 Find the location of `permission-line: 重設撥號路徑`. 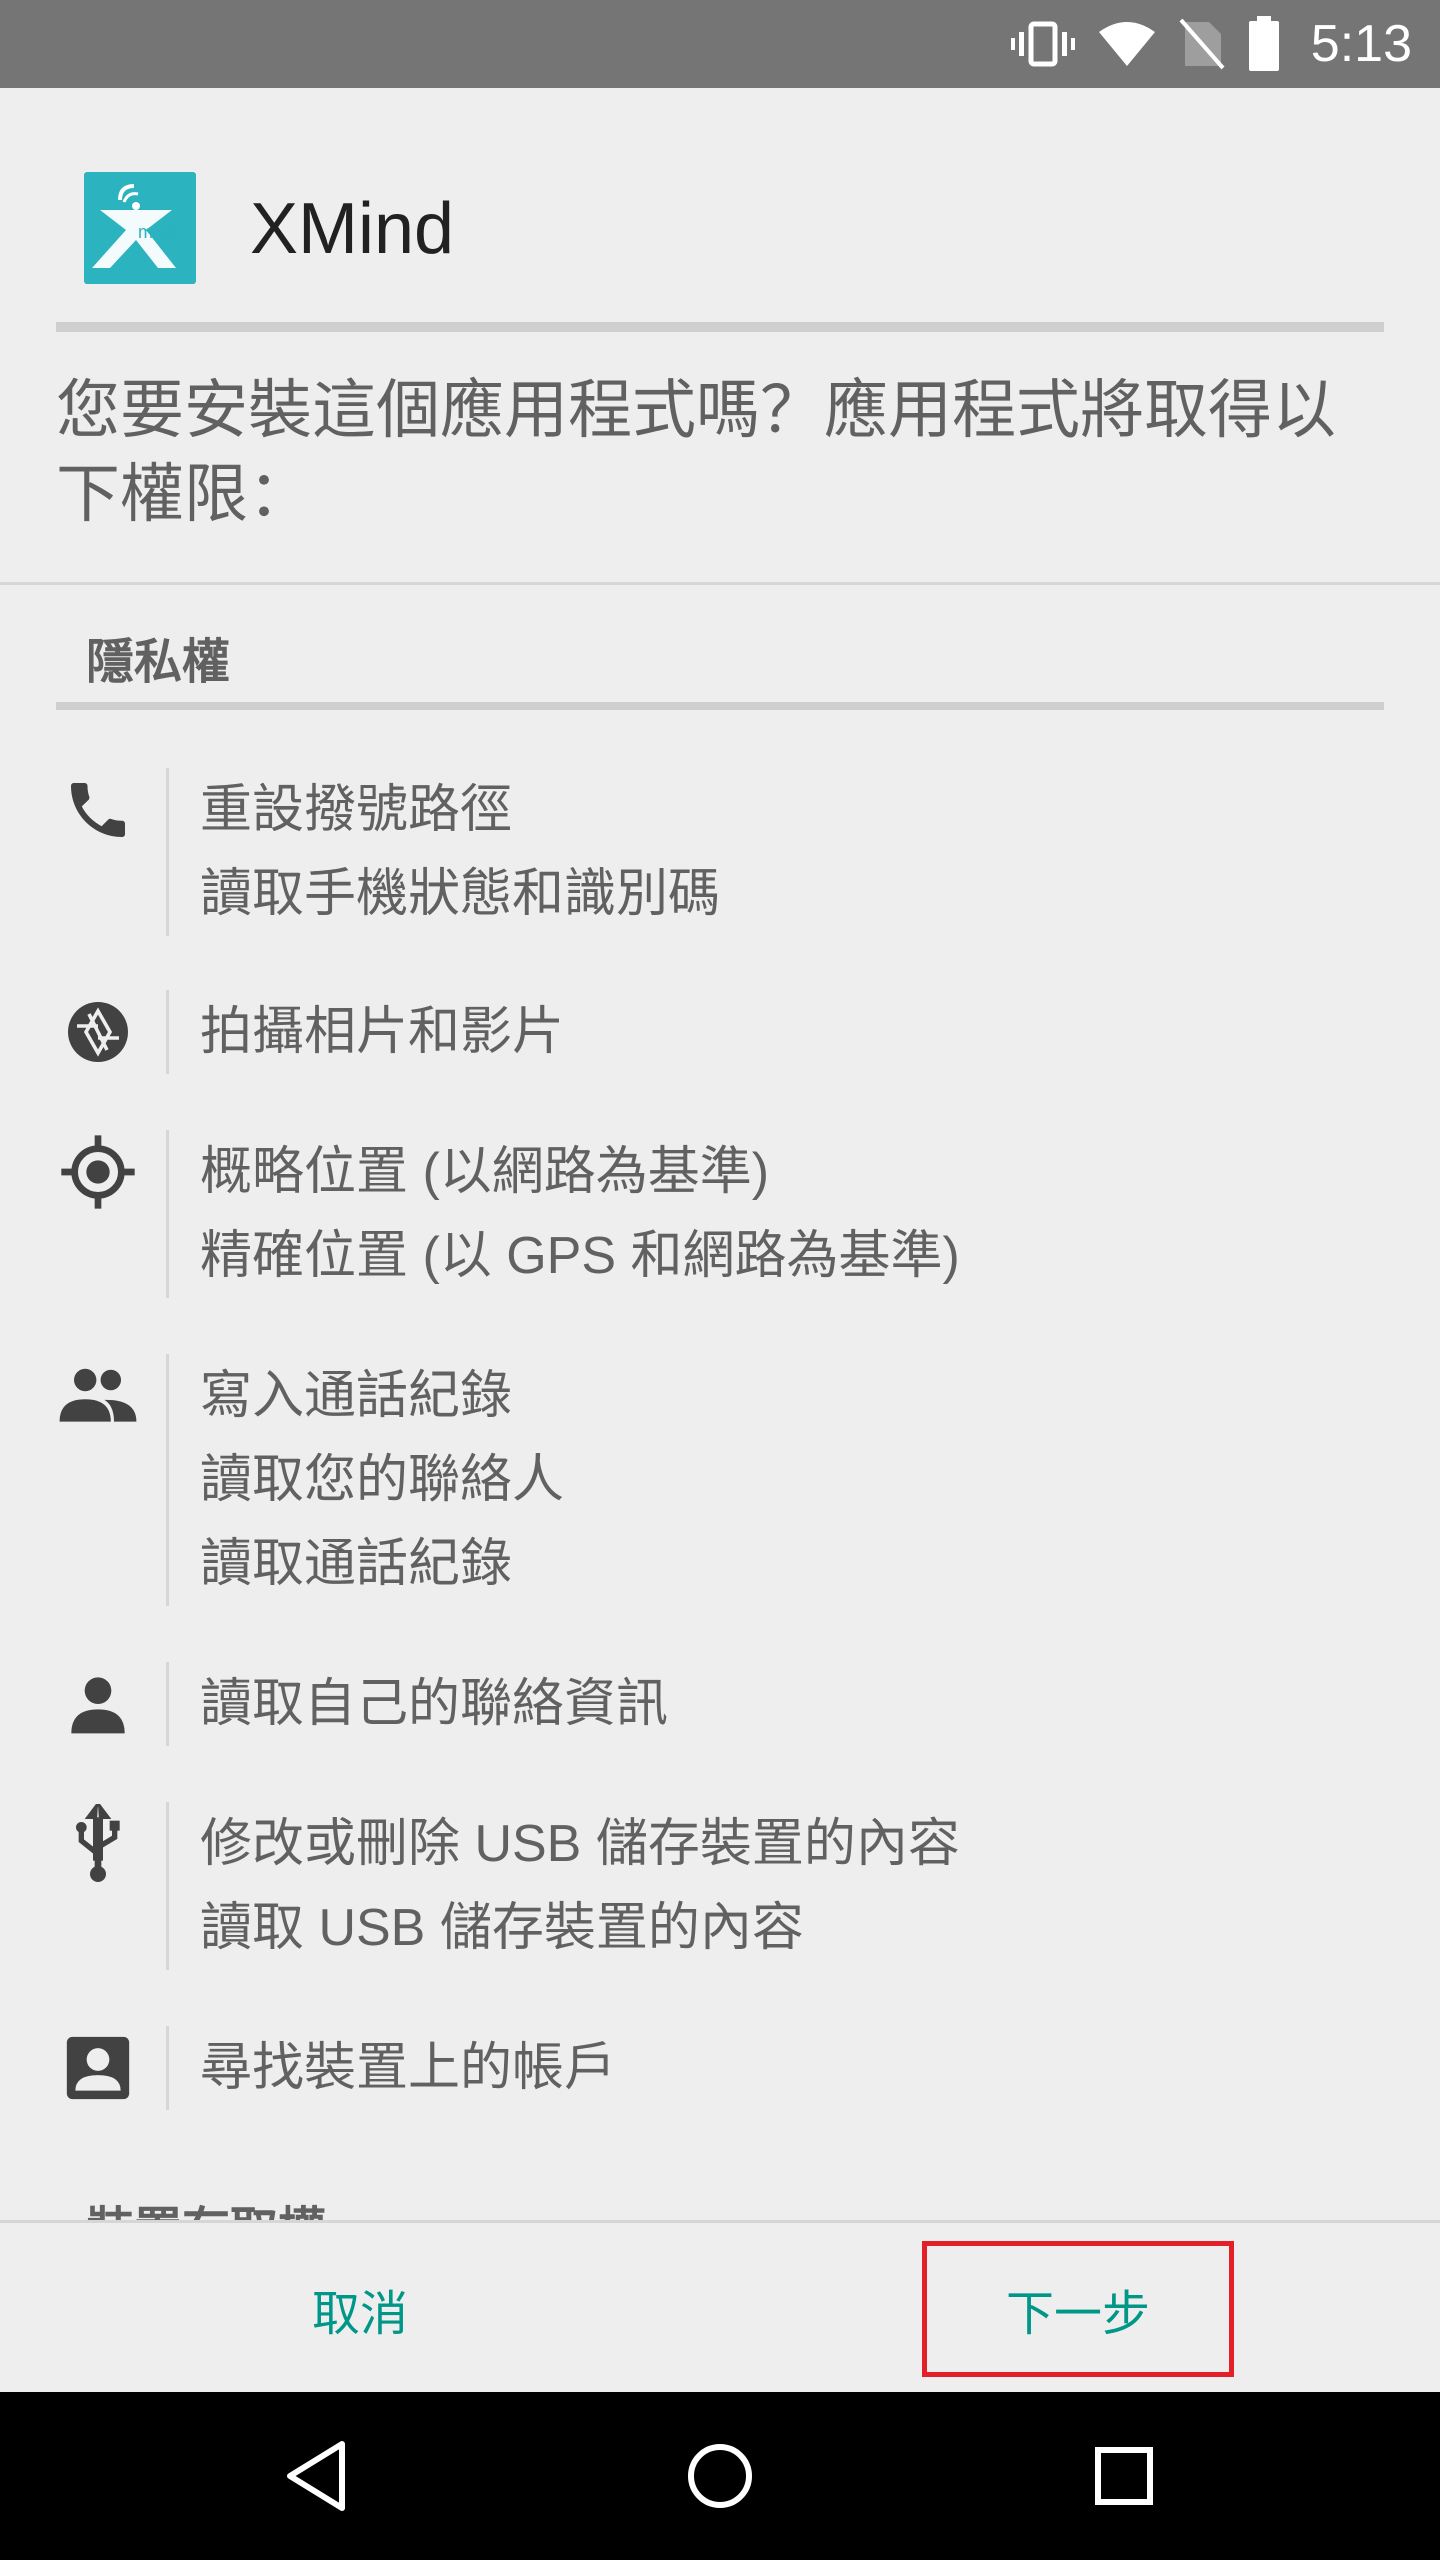

permission-line: 重設撥號路徑 is located at coordinates (356, 810).